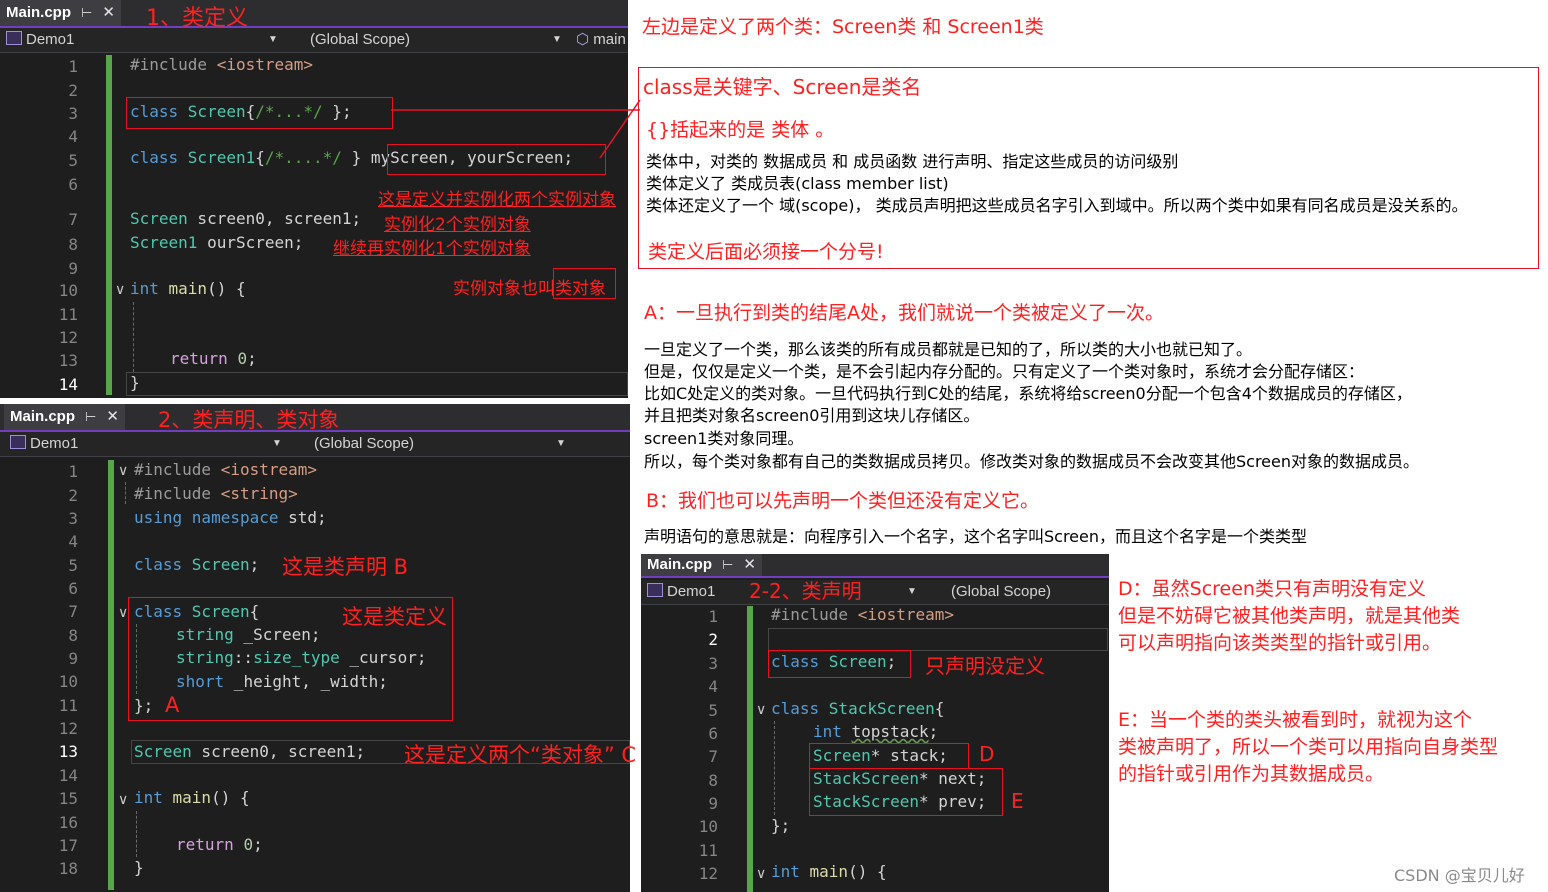 Image resolution: width=1548 pixels, height=892 pixels. I want to click on box-line-6: 类定义后面必须接一个分号!, so click(766, 252).